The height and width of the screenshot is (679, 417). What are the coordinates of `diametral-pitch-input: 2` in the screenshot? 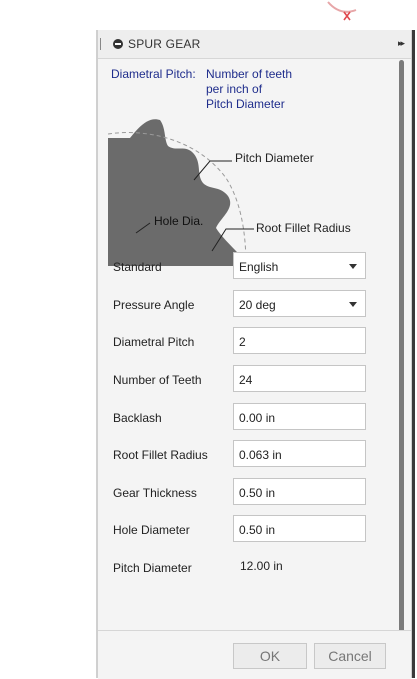 It's located at (299, 340).